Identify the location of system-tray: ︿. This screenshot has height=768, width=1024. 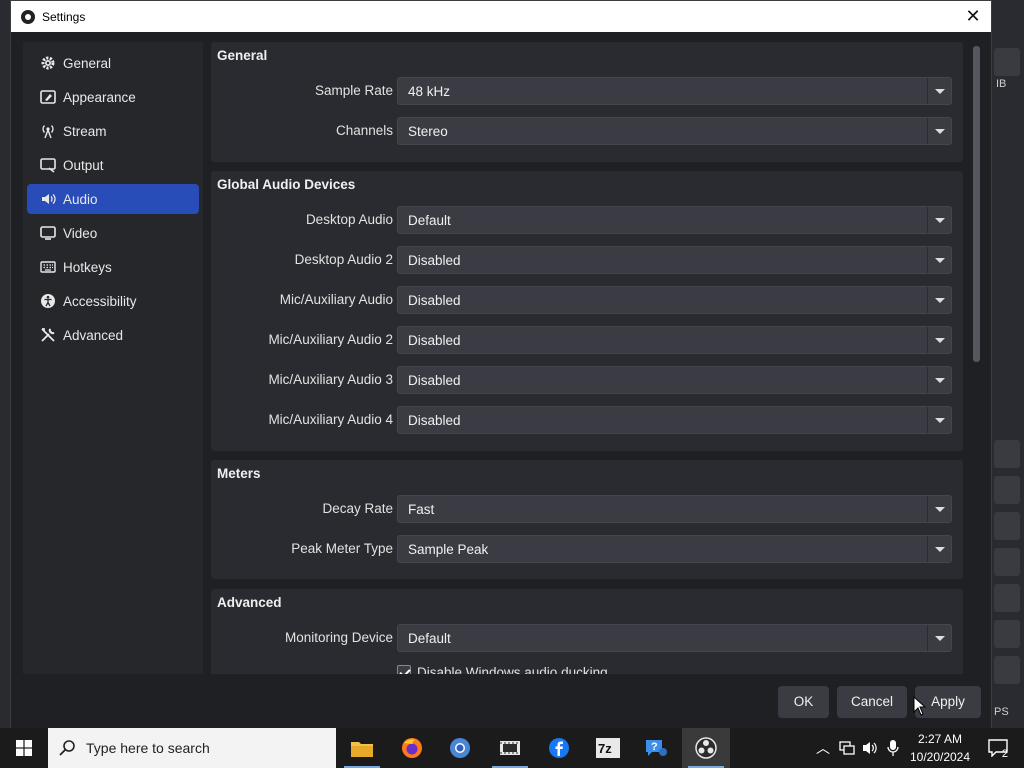
(857, 748).